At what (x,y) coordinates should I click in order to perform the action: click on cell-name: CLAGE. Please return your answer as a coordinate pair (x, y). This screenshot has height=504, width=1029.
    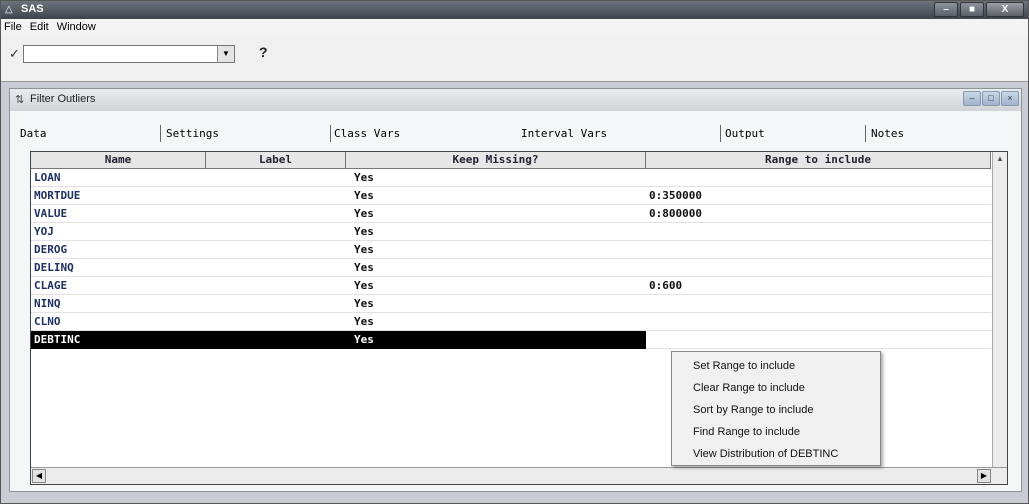
    Looking at the image, I should click on (118, 286).